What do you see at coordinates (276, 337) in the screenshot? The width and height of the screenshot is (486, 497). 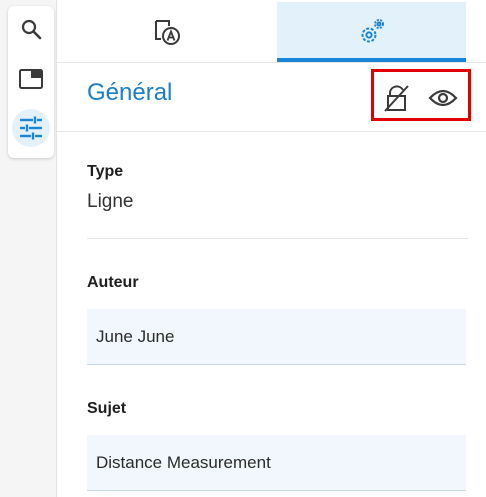 I see `author-input: June June` at bounding box center [276, 337].